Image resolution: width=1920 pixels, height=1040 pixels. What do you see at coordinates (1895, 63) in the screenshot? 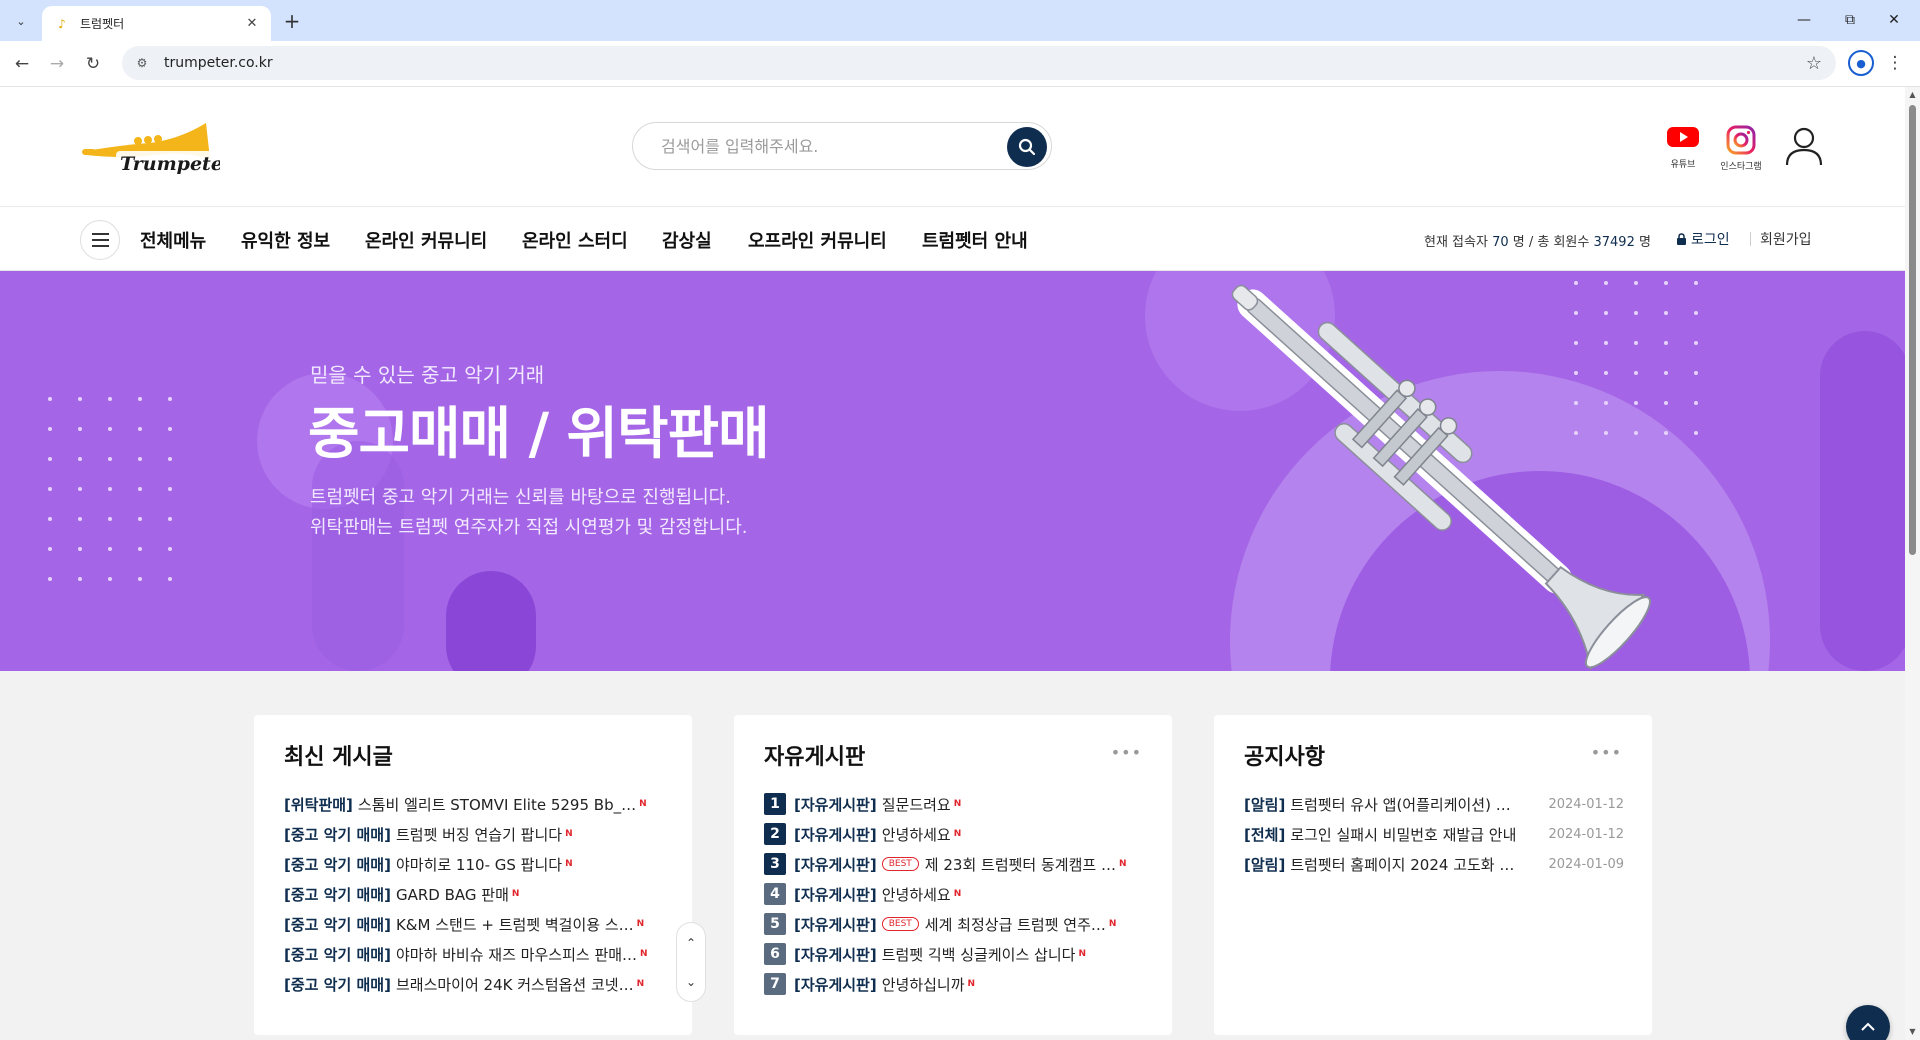
I see `browser-menu-icon: ⋮` at bounding box center [1895, 63].